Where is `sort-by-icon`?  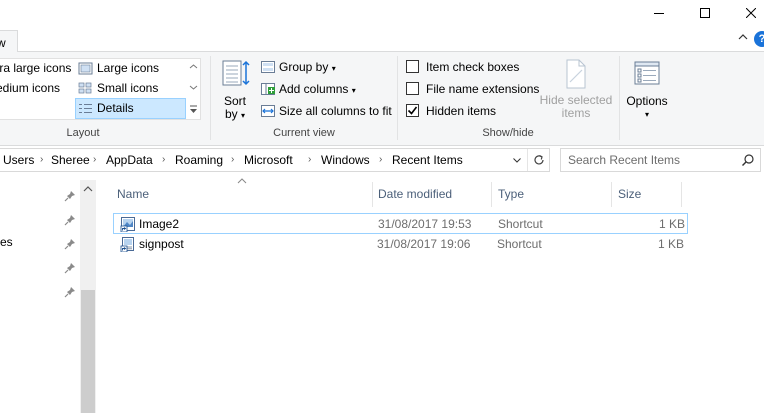
sort-by-icon is located at coordinates (236, 73).